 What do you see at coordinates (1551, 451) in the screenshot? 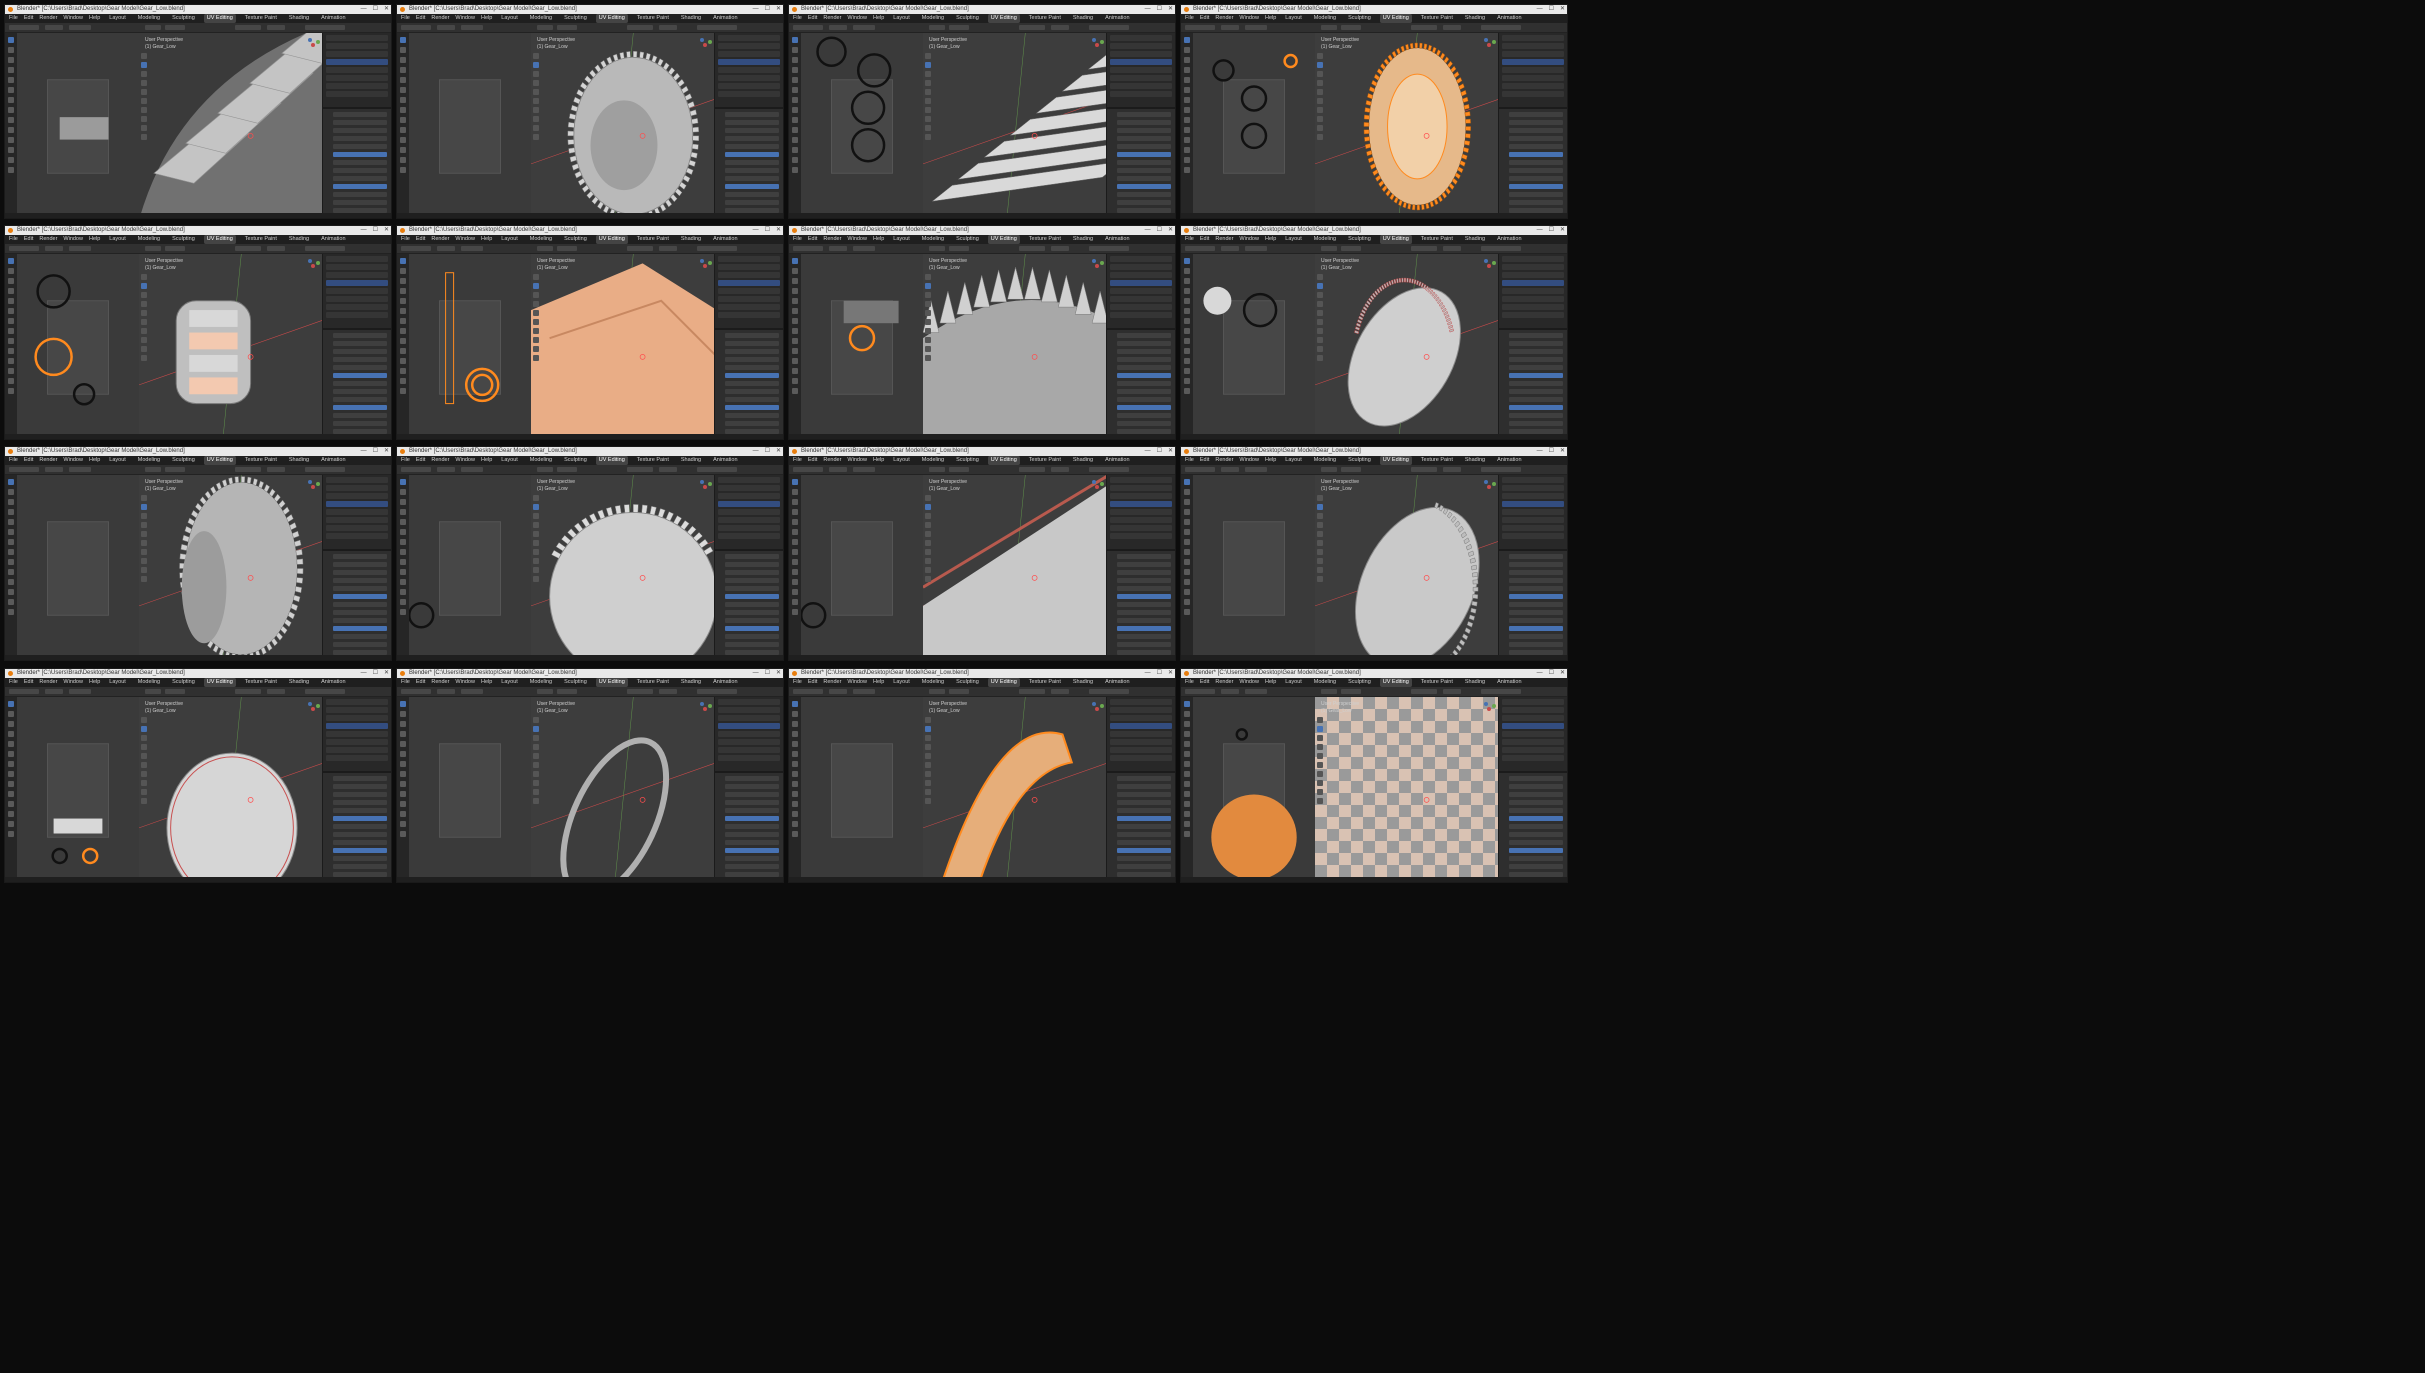
I see `window-controls: — ☐ ✕` at bounding box center [1551, 451].